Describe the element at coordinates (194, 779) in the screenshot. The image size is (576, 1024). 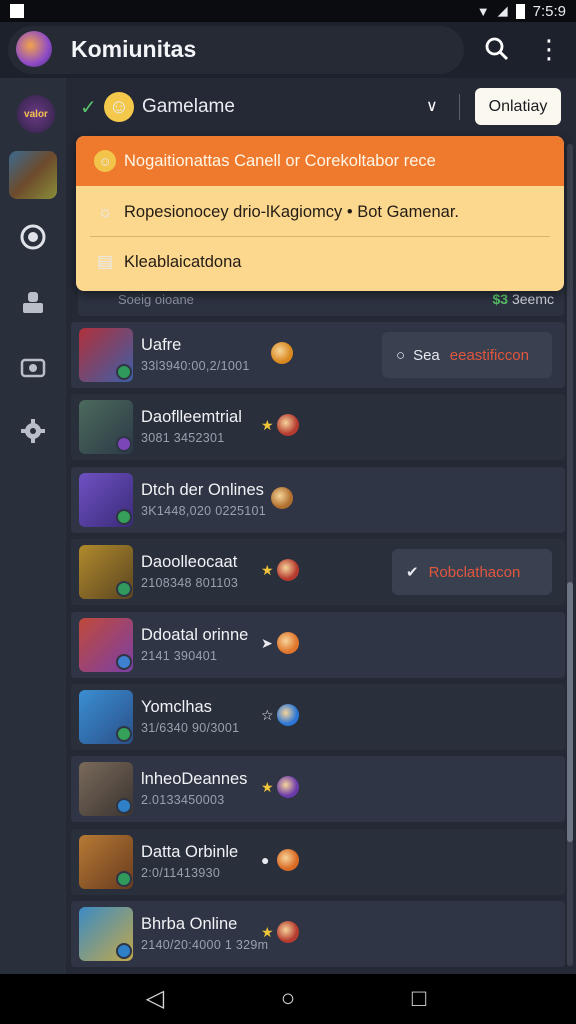
I see `player-name: lnheoDeannes` at that location.